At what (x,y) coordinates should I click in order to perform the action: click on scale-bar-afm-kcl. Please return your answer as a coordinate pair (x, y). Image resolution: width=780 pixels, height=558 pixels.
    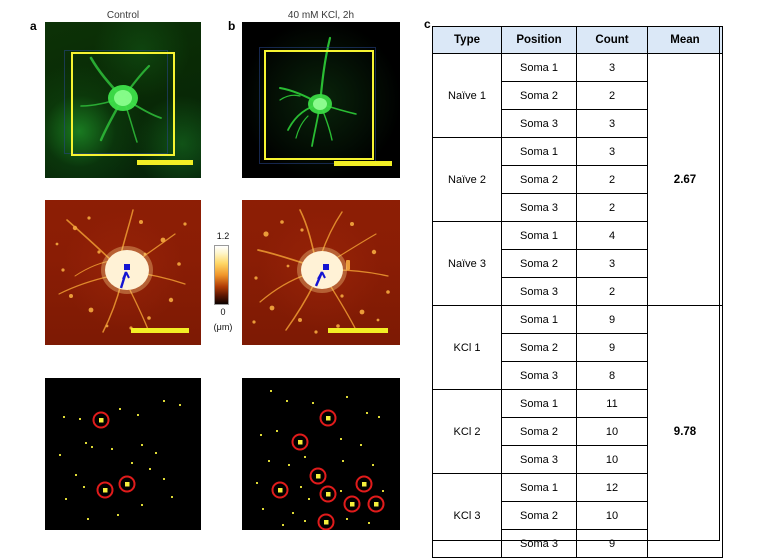
    Looking at the image, I should click on (358, 330).